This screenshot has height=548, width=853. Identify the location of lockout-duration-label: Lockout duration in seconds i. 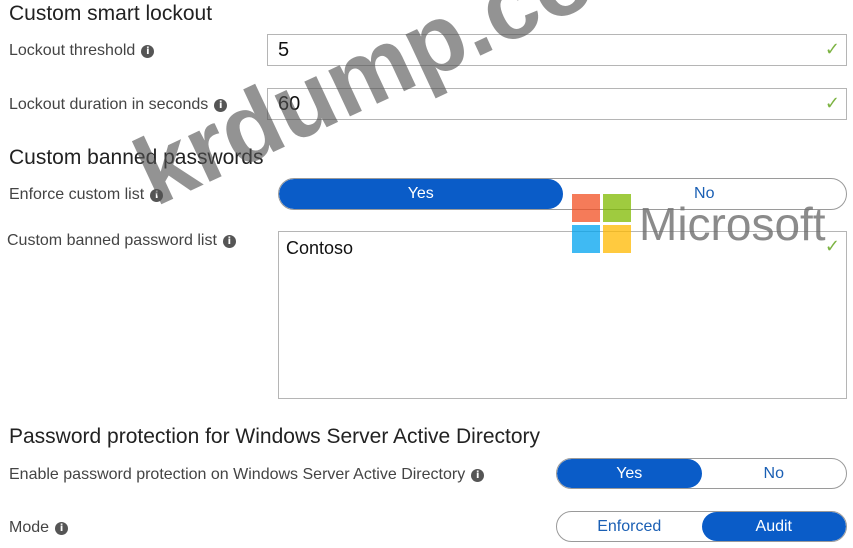
(118, 105).